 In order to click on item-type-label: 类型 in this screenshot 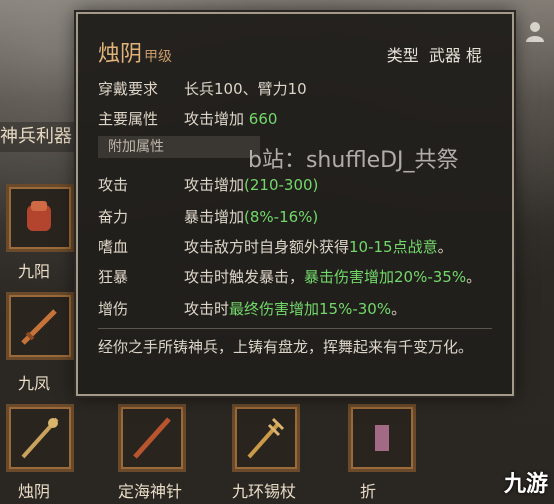, I will do `click(402, 55)`.